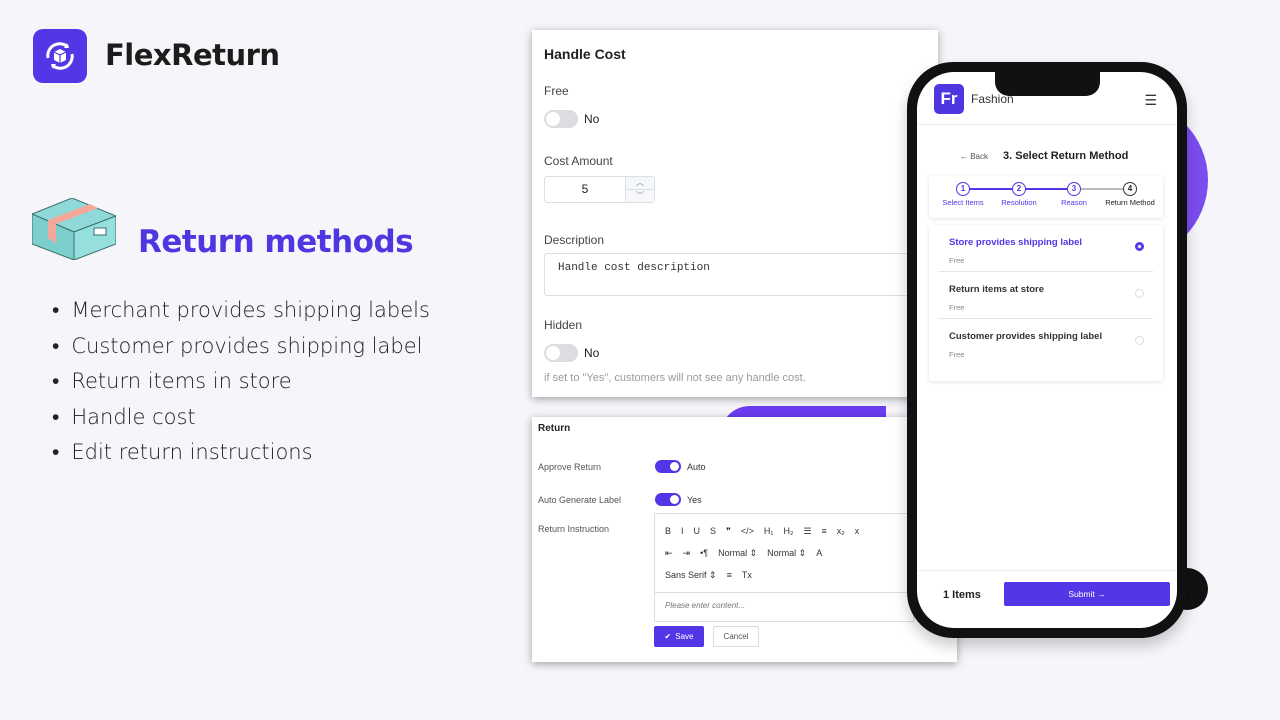 The image size is (1280, 720). I want to click on step-number: 4, so click(1130, 189).